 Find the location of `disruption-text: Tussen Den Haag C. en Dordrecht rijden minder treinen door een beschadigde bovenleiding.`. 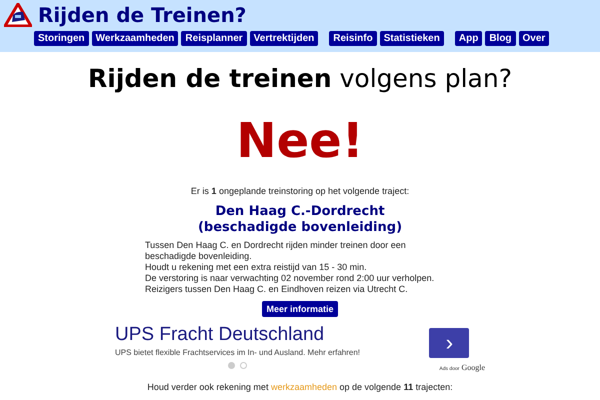

disruption-text: Tussen Den Haag C. en Dordrecht rijden minder treinen door een beschadigde bovenleiding. is located at coordinates (276, 251).